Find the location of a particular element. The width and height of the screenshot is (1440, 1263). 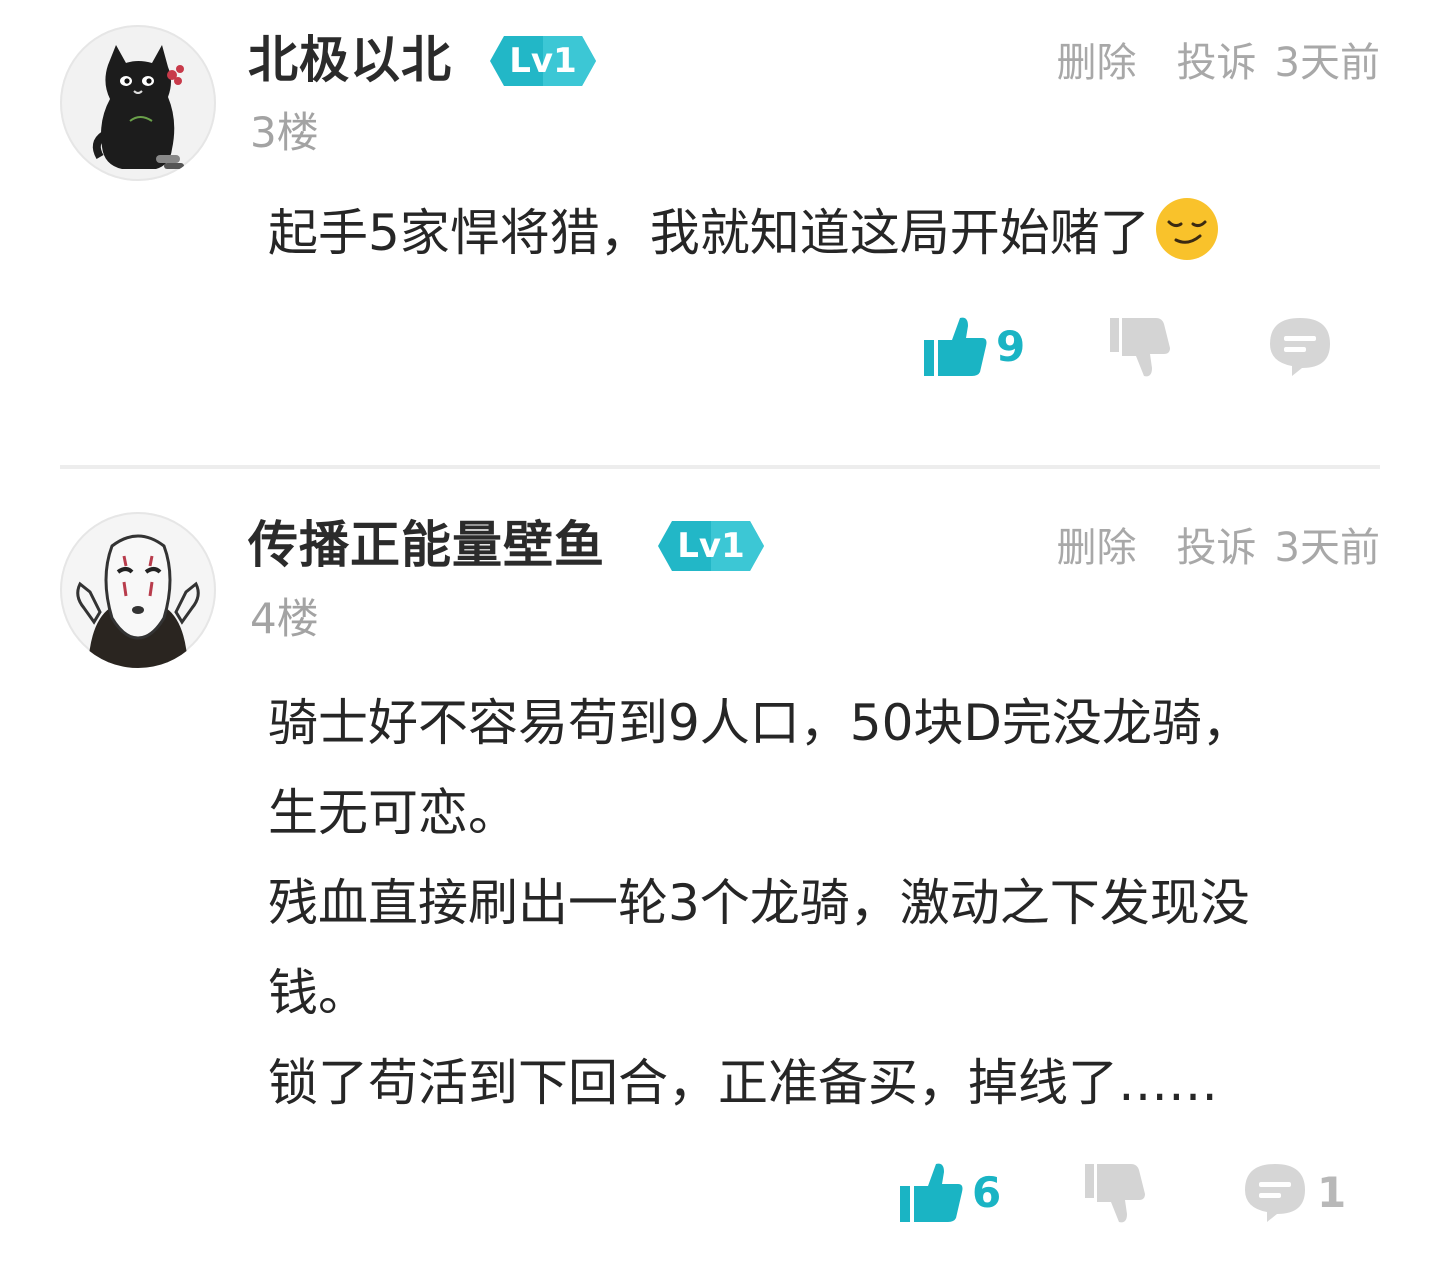

username: 北极以北 is located at coordinates (350, 60).